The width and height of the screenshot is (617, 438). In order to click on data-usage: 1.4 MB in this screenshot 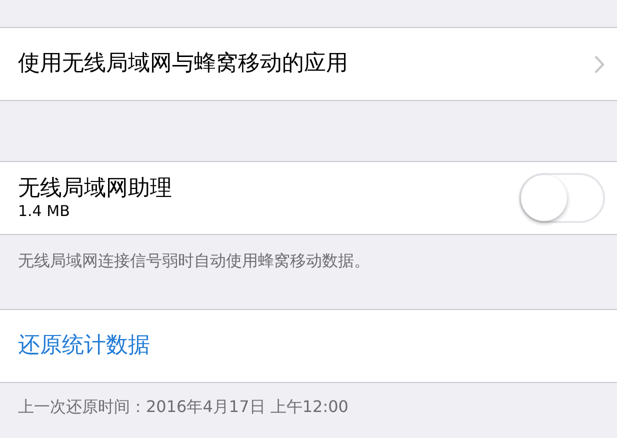, I will do `click(44, 211)`.